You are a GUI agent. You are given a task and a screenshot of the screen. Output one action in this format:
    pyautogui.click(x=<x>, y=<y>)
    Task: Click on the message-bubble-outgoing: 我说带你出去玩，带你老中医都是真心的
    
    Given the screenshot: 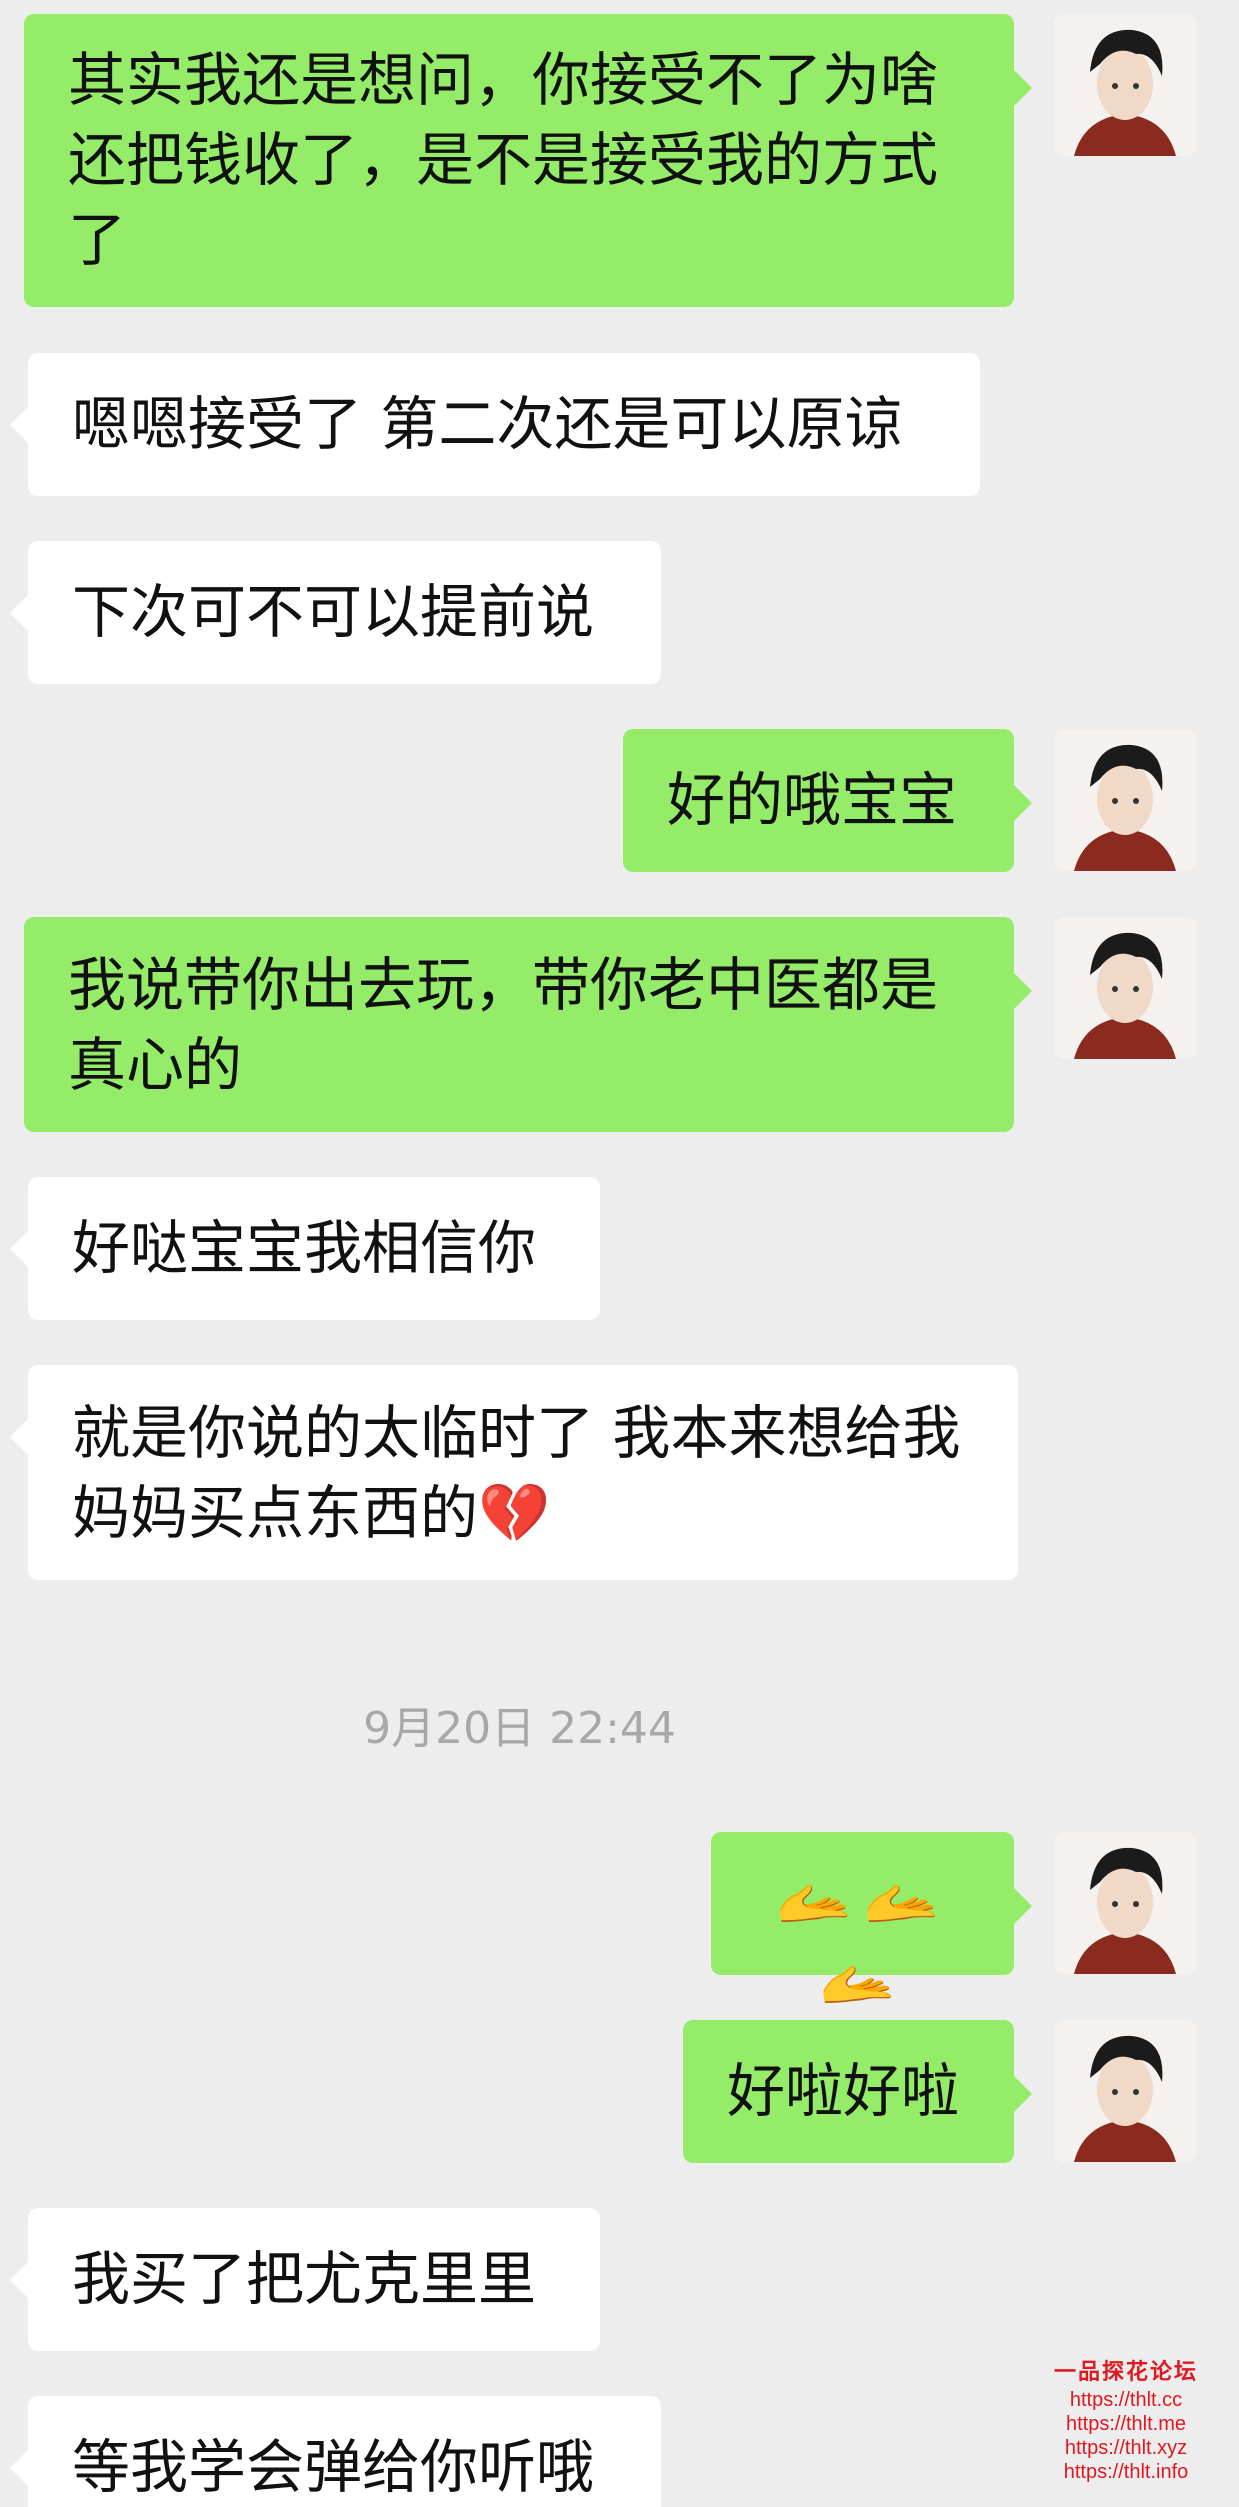 What is the action you would take?
    pyautogui.click(x=528, y=1024)
    